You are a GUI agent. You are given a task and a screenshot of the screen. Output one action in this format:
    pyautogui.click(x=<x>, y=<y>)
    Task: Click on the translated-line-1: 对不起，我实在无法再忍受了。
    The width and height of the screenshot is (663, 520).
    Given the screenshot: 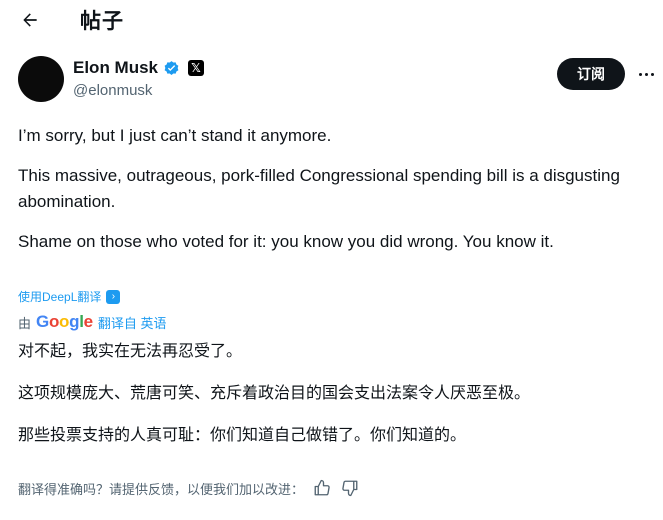 What is the action you would take?
    pyautogui.click(x=130, y=351)
    